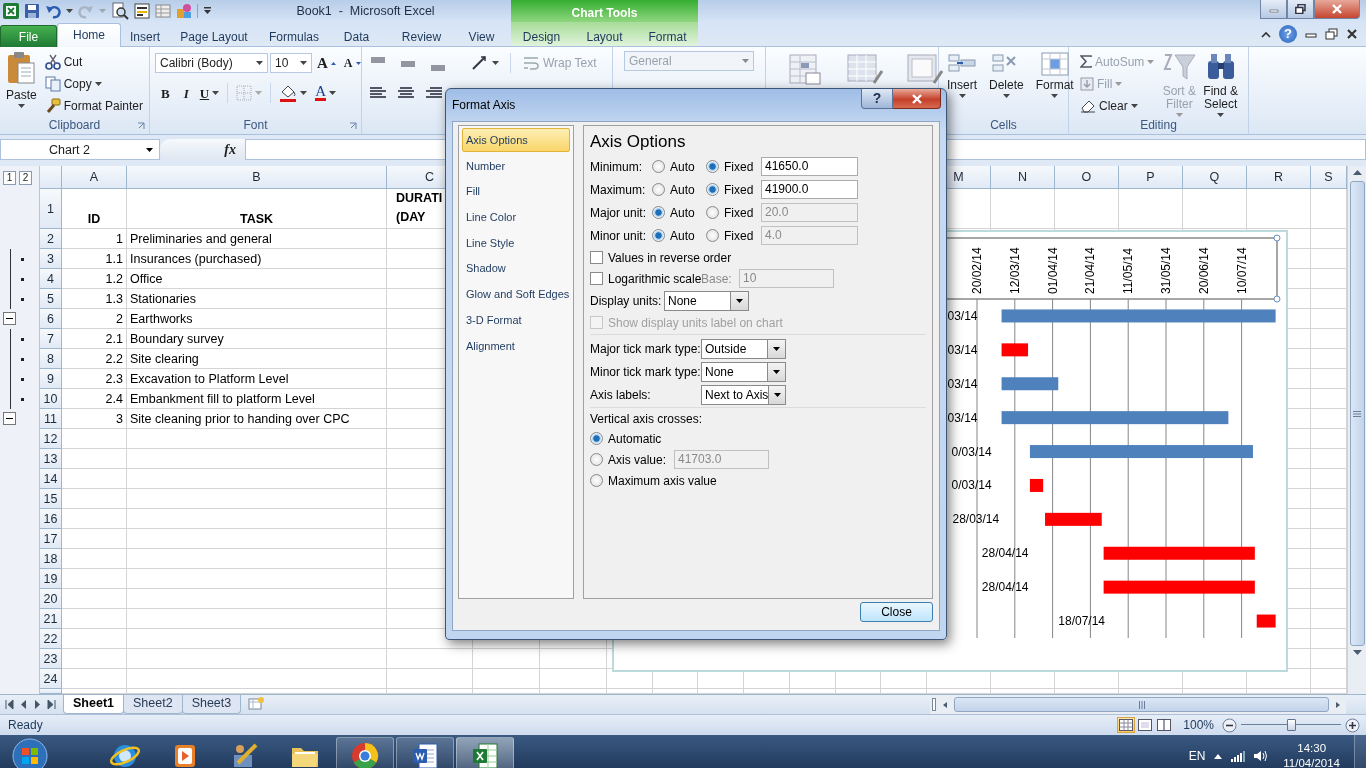  I want to click on context-tab-group-label: Chart Tools, so click(604, 11).